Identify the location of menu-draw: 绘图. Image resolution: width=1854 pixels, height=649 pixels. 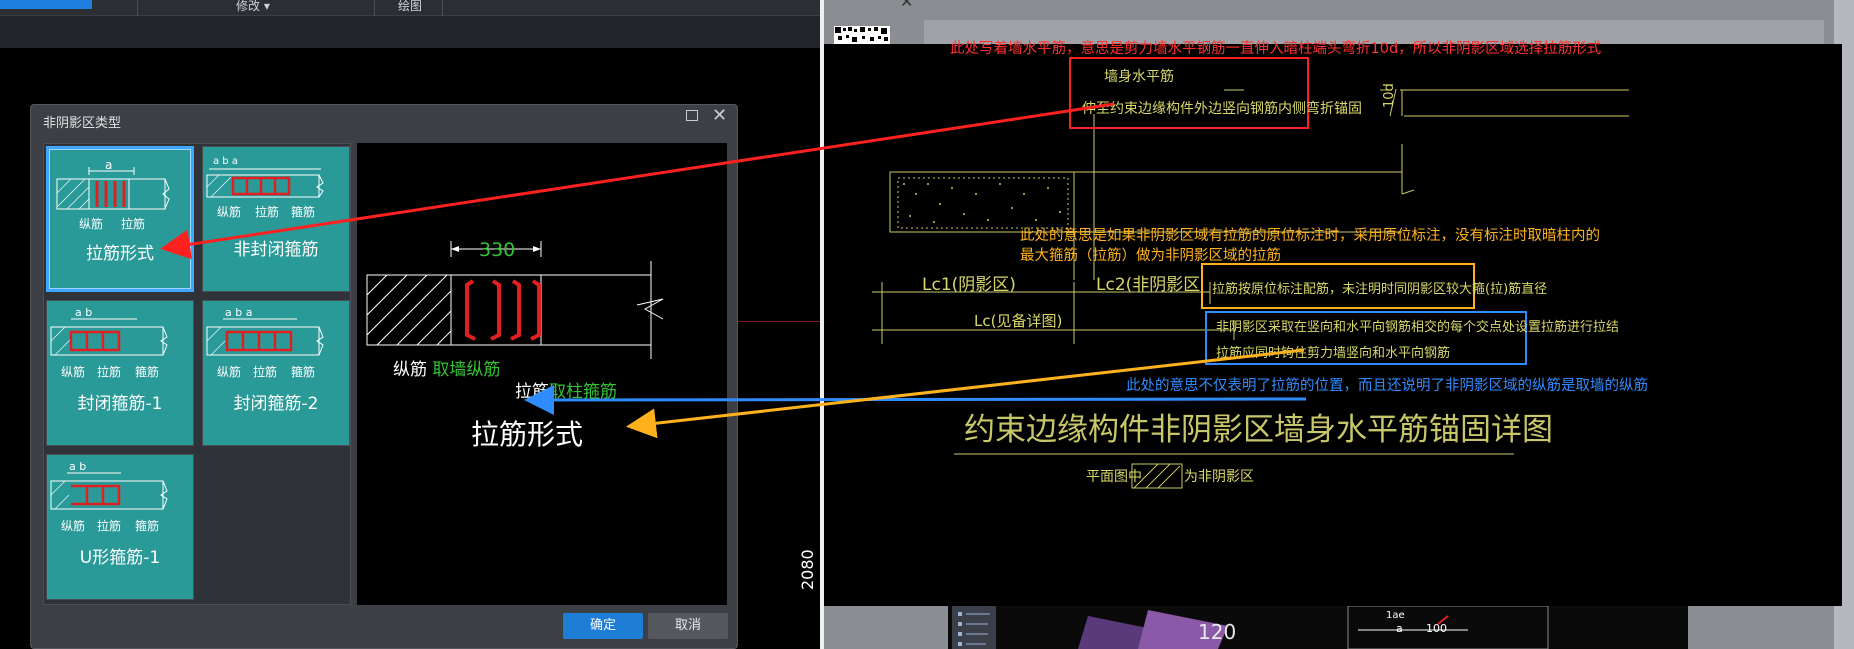
(410, 7).